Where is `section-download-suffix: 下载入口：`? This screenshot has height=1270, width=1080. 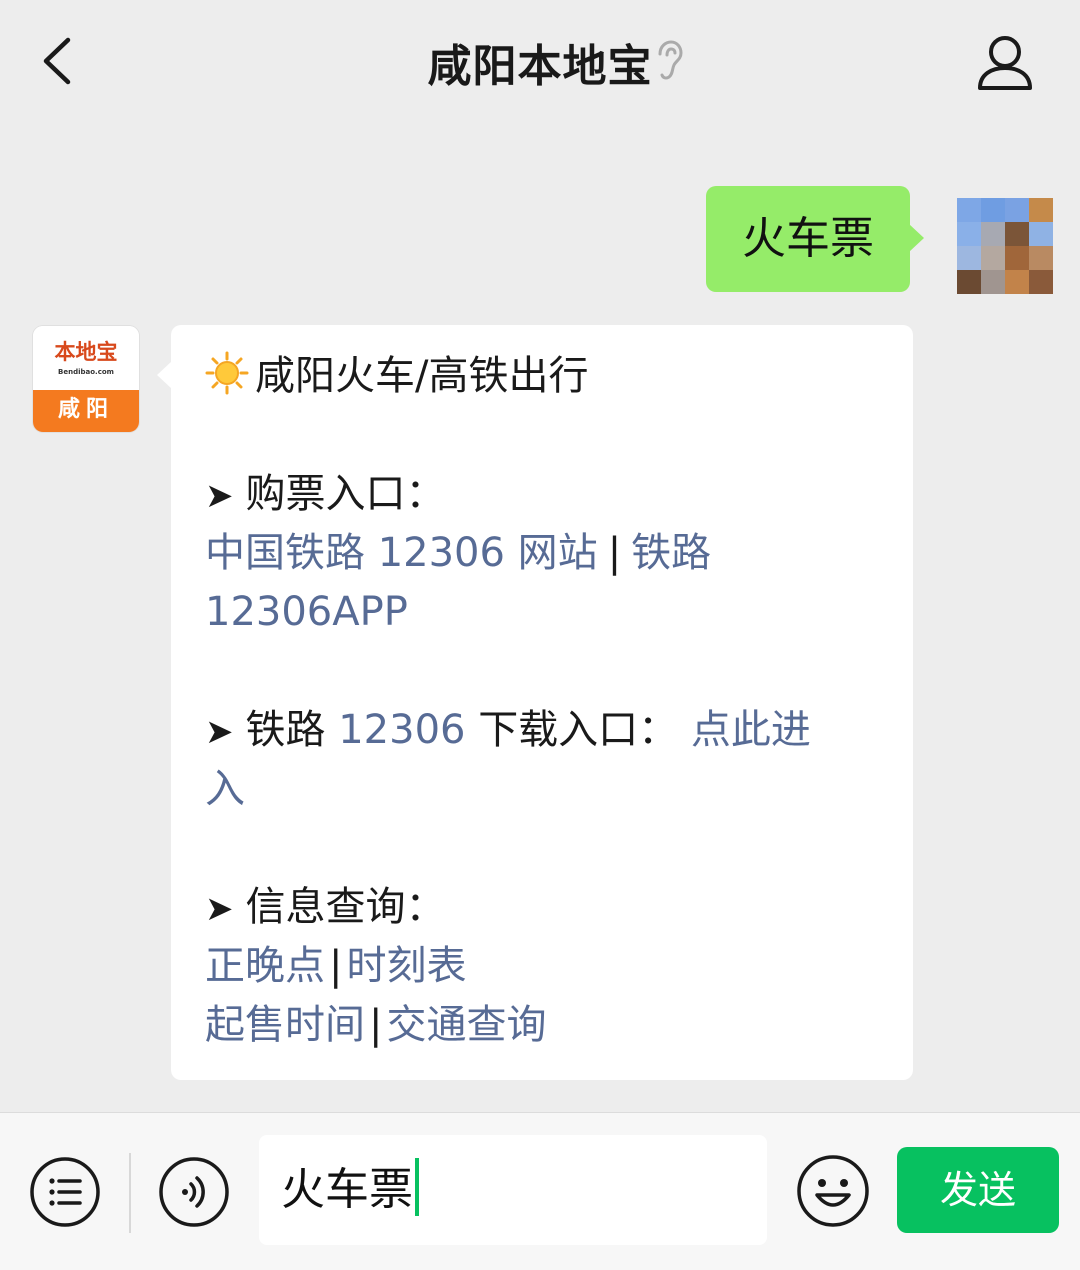 section-download-suffix: 下载入口： is located at coordinates (578, 730).